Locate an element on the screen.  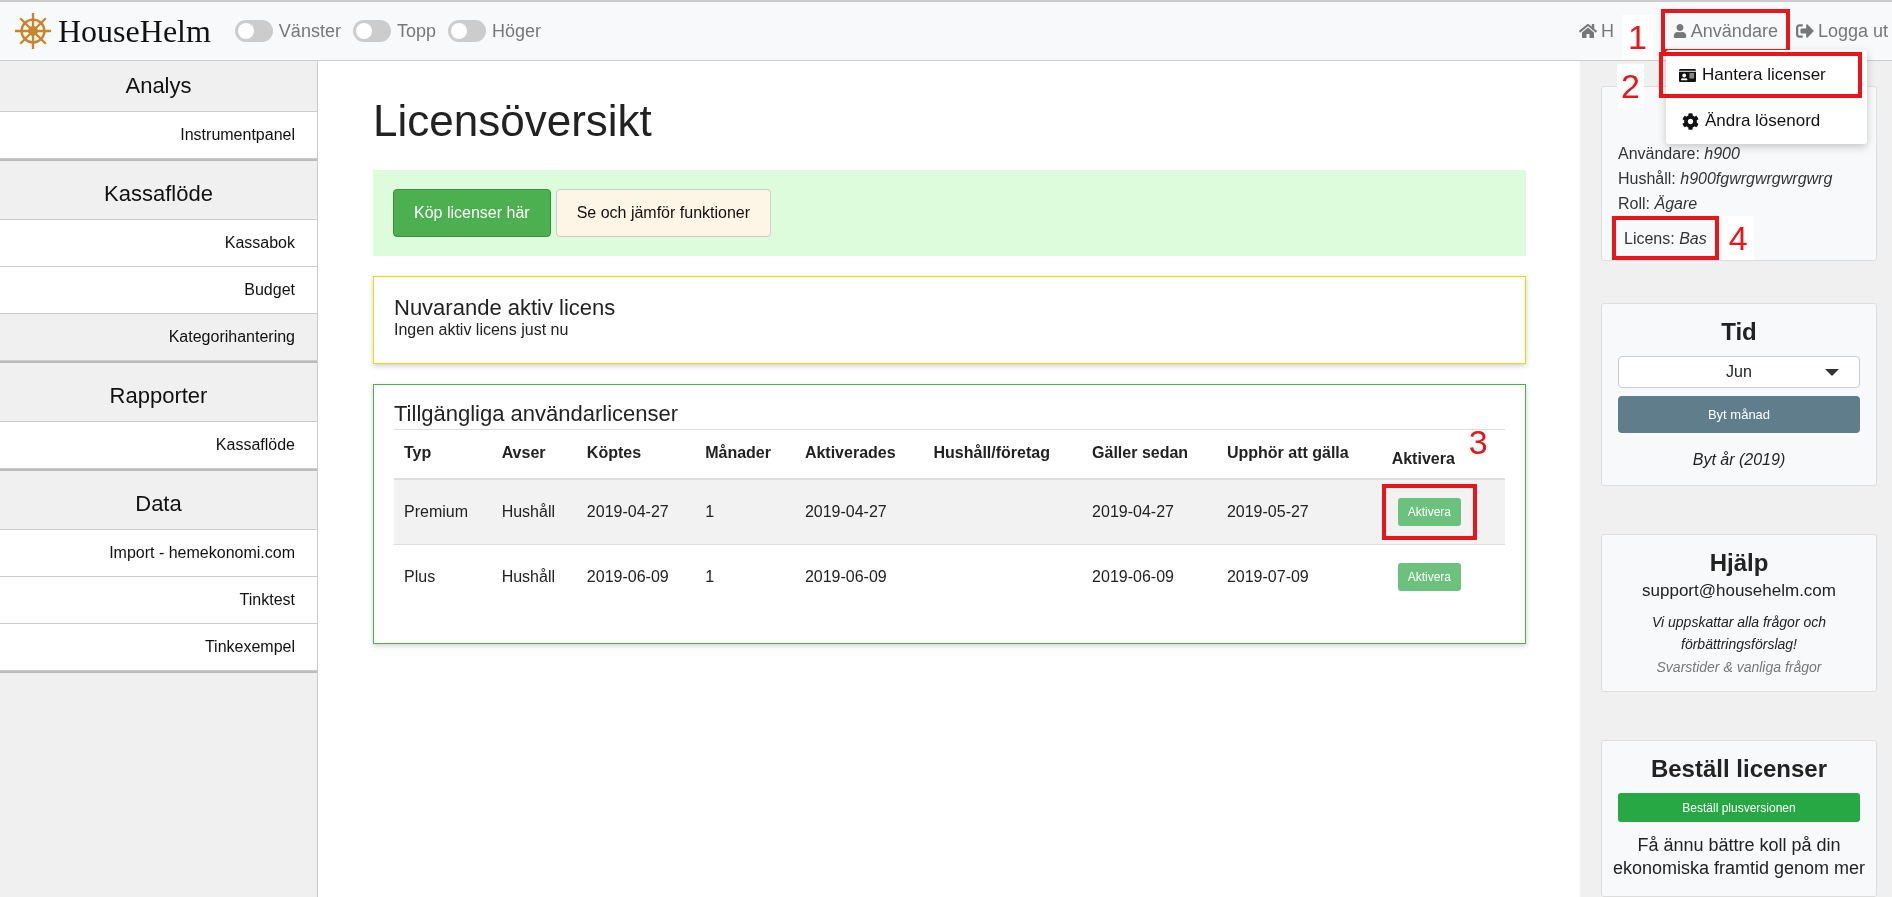
card-title: Tillgängliga användarlicenser is located at coordinates (537, 414).